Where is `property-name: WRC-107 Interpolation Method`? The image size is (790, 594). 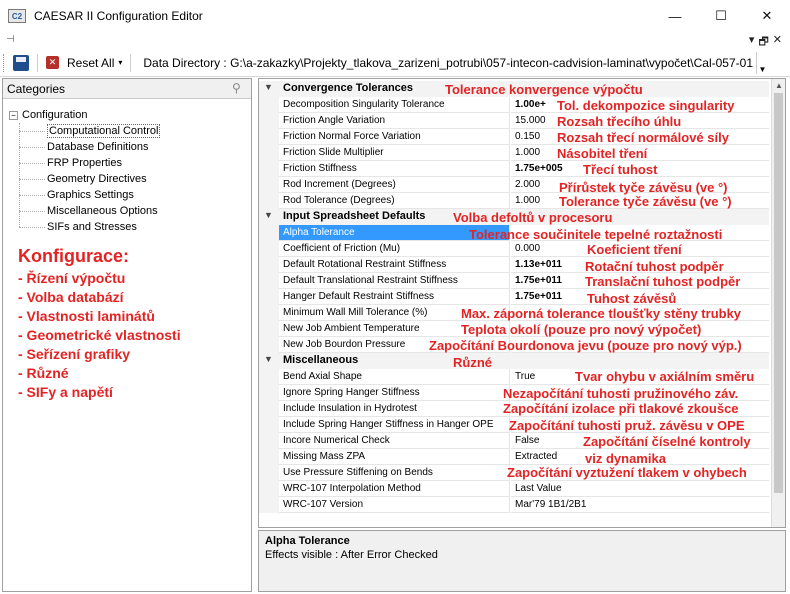 property-name: WRC-107 Interpolation Method is located at coordinates (394, 489).